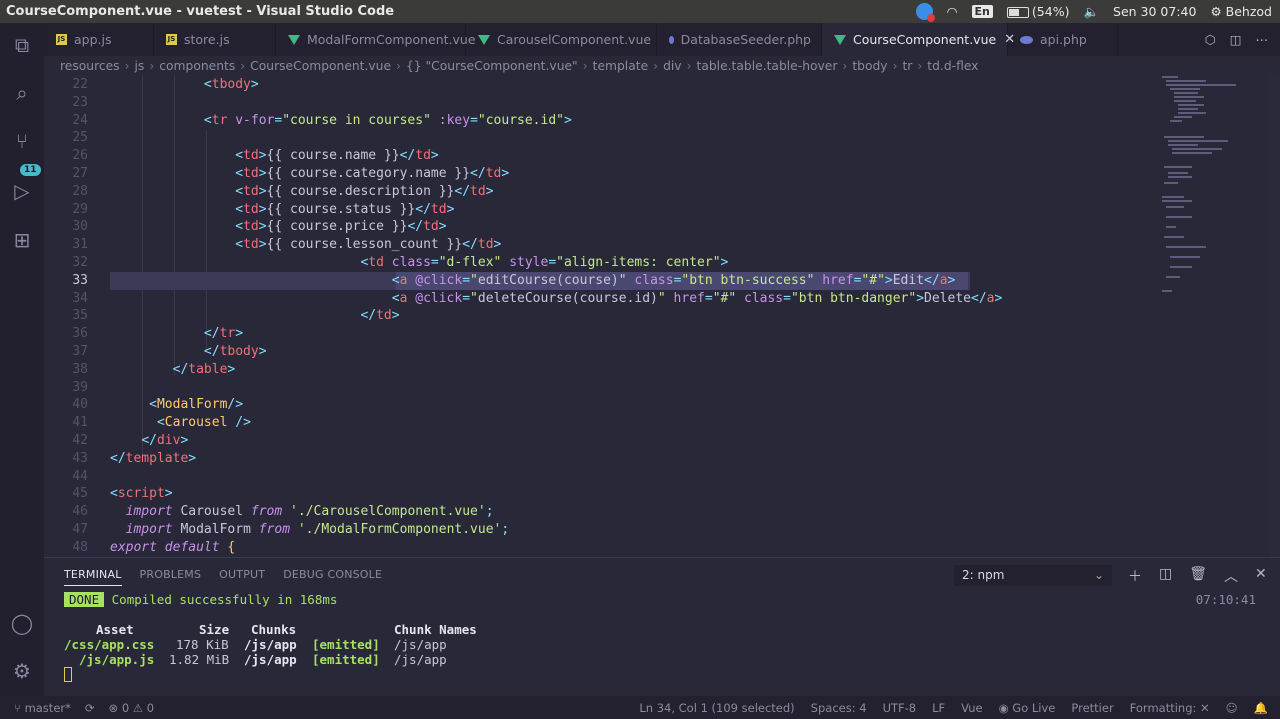 Image resolution: width=1280 pixels, height=719 pixels. I want to click on line-number: 24, so click(80, 120).